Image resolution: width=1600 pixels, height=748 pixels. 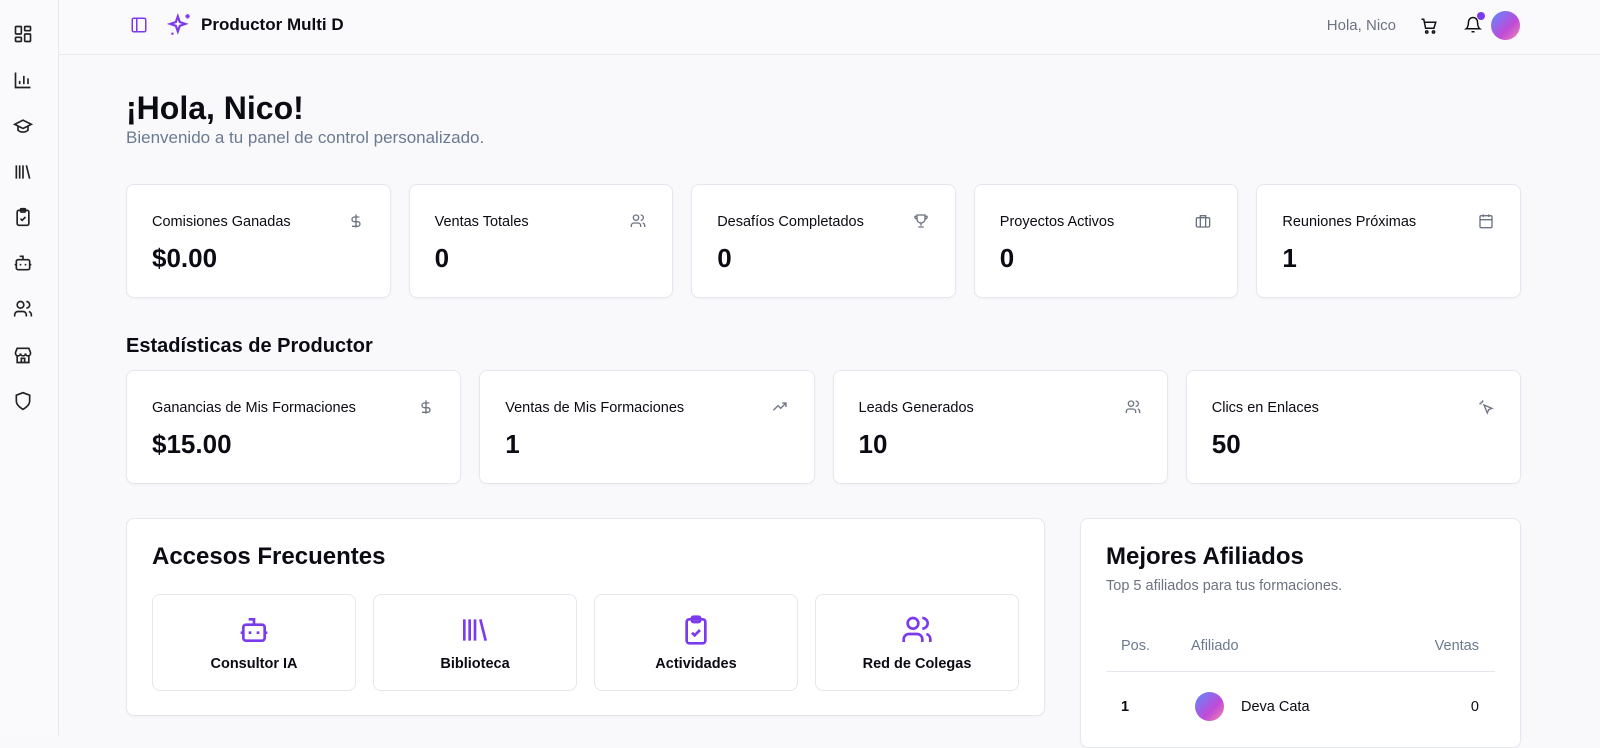 What do you see at coordinates (873, 444) in the screenshot?
I see `stat-value: 10` at bounding box center [873, 444].